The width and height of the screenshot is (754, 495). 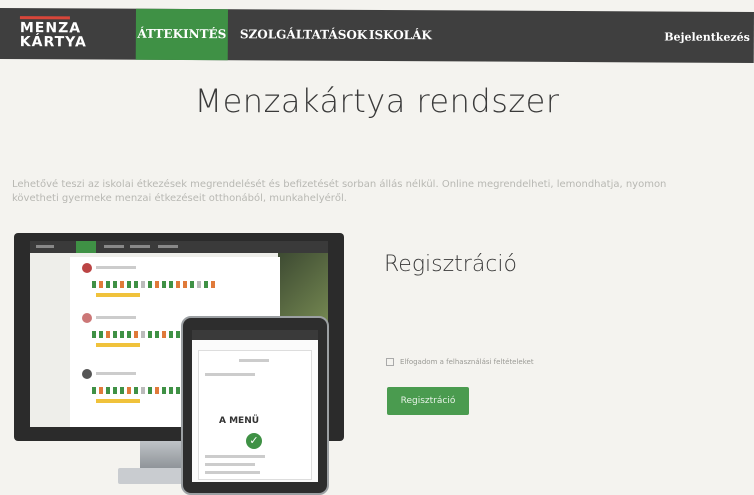 I want to click on day-cells, so click(x=153, y=284).